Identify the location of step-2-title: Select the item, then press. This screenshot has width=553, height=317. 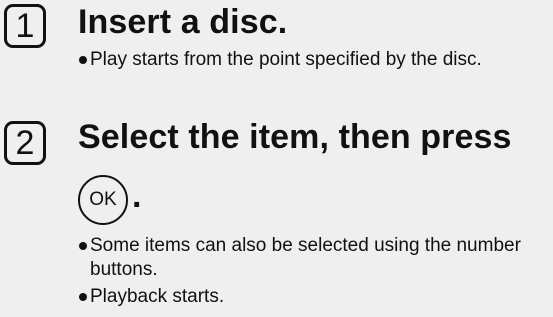
(295, 137).